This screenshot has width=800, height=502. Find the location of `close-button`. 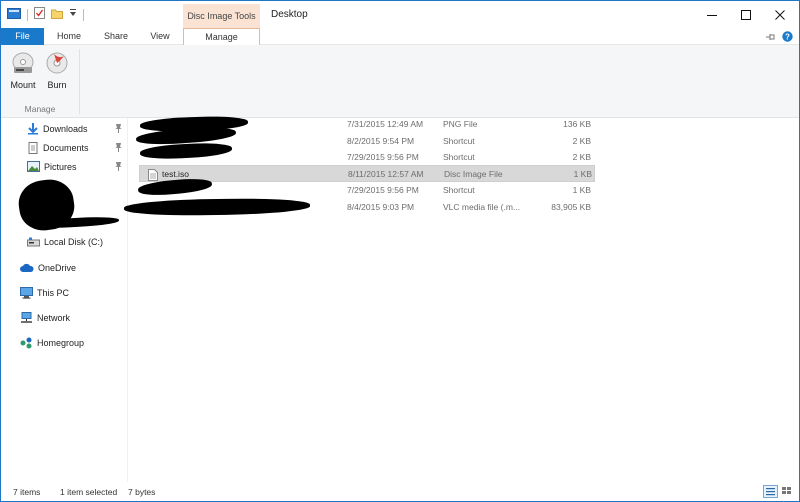

close-button is located at coordinates (780, 14).